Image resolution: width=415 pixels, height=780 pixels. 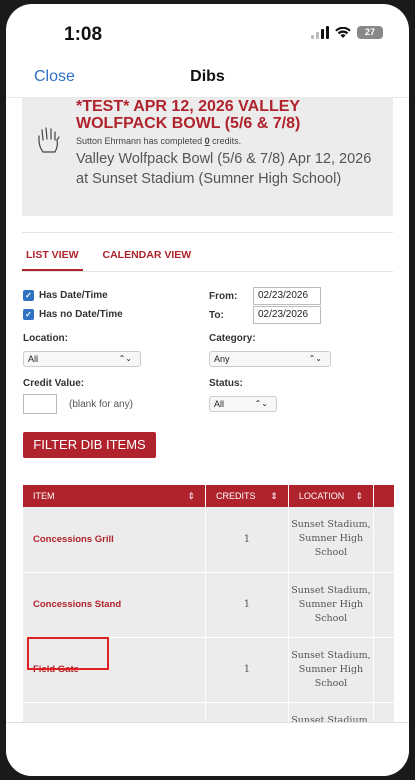 I want to click on status-icons: 27, so click(x=347, y=32).